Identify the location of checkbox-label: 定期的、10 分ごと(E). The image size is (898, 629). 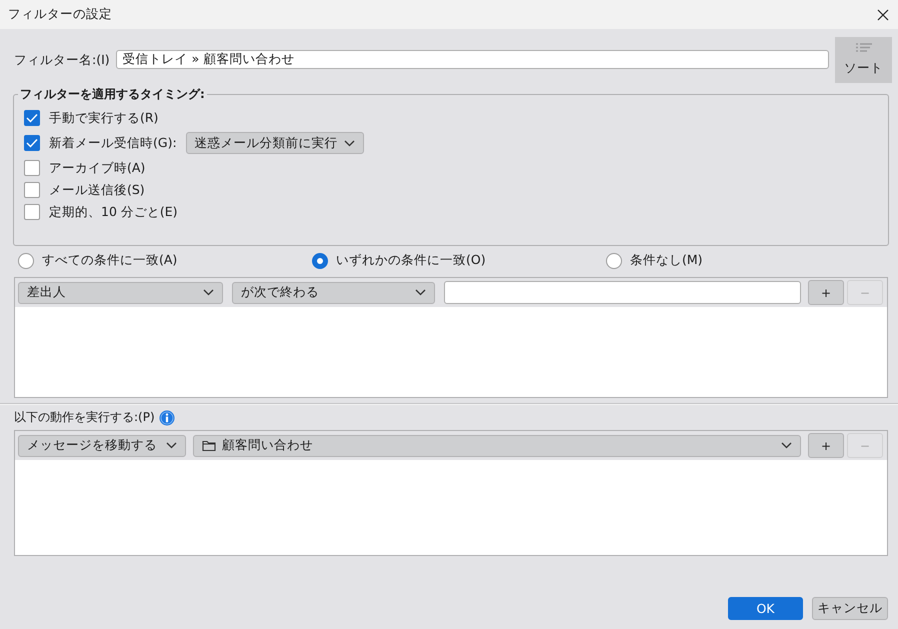
(113, 212).